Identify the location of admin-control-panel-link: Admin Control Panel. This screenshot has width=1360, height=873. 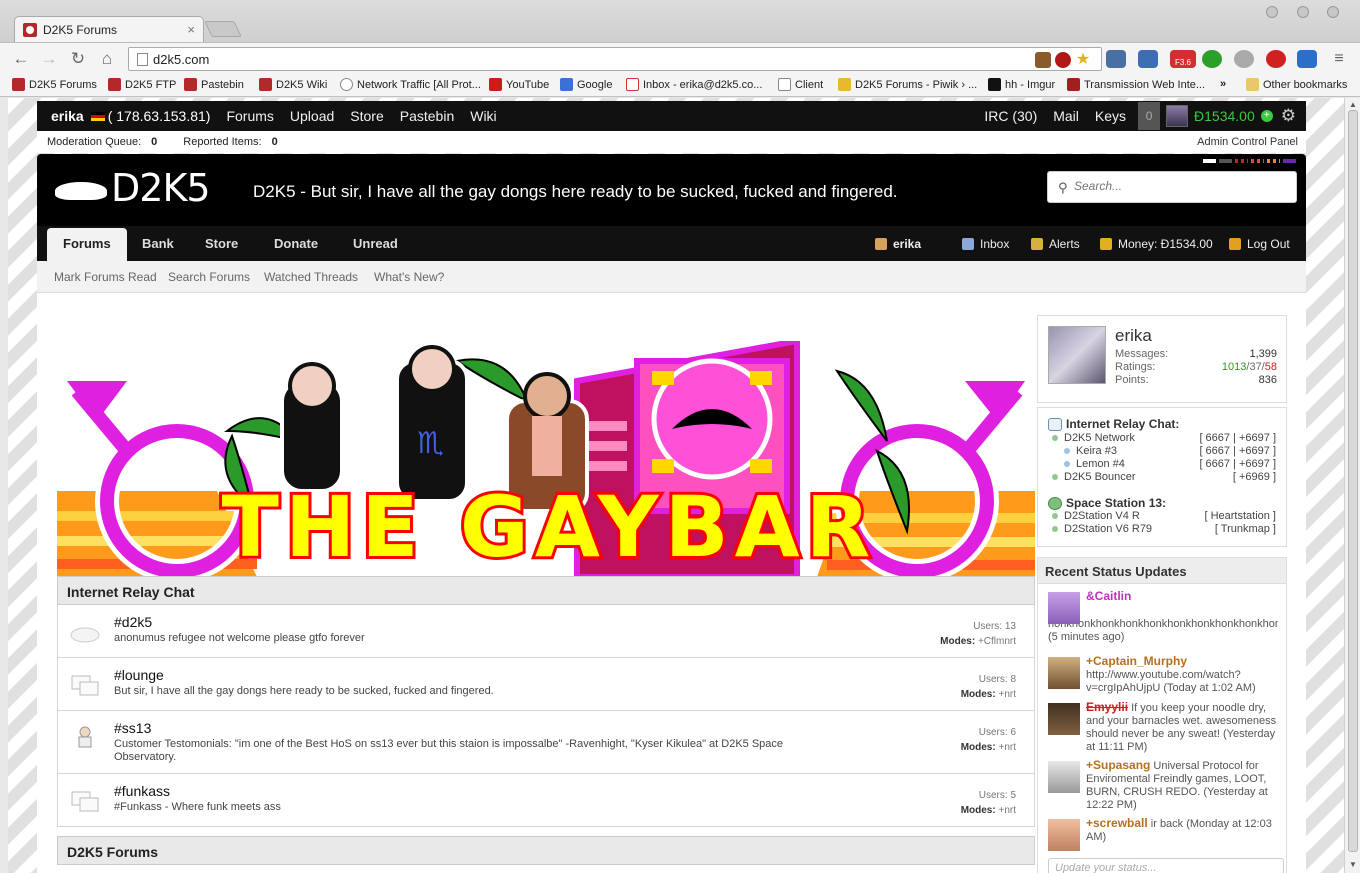
(1247, 142).